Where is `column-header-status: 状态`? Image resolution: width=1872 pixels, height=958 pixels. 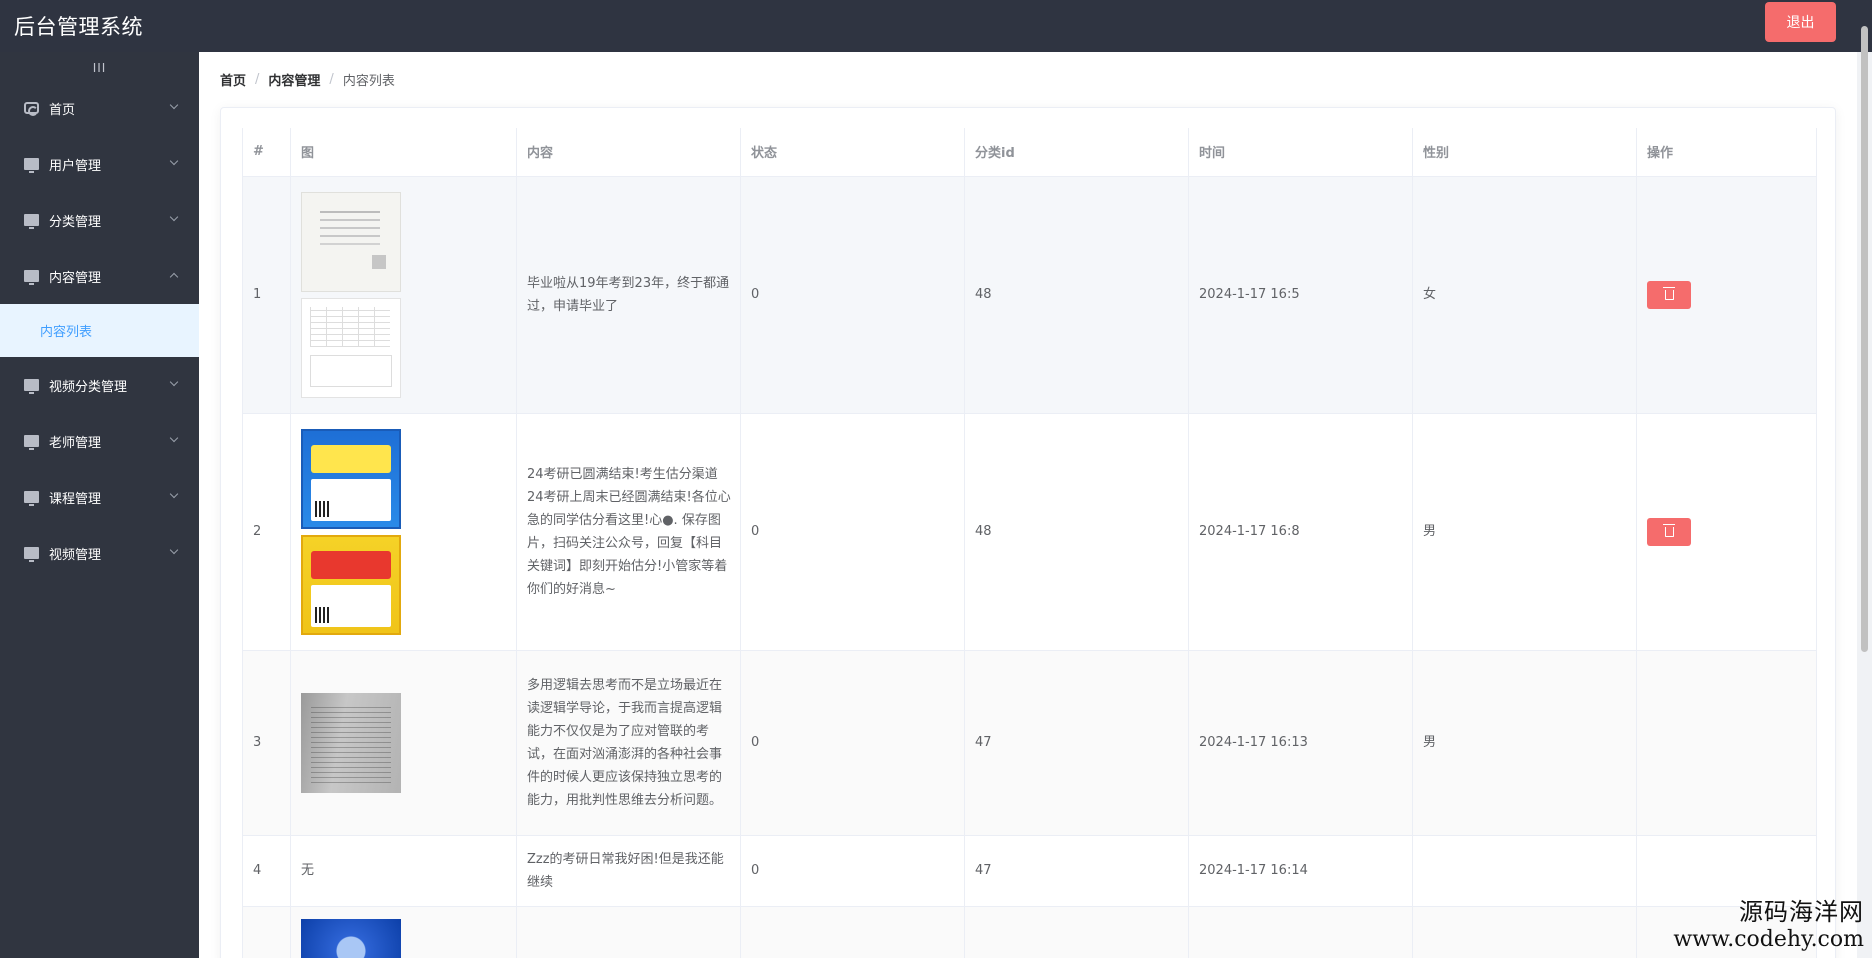 column-header-status: 状态 is located at coordinates (852, 152).